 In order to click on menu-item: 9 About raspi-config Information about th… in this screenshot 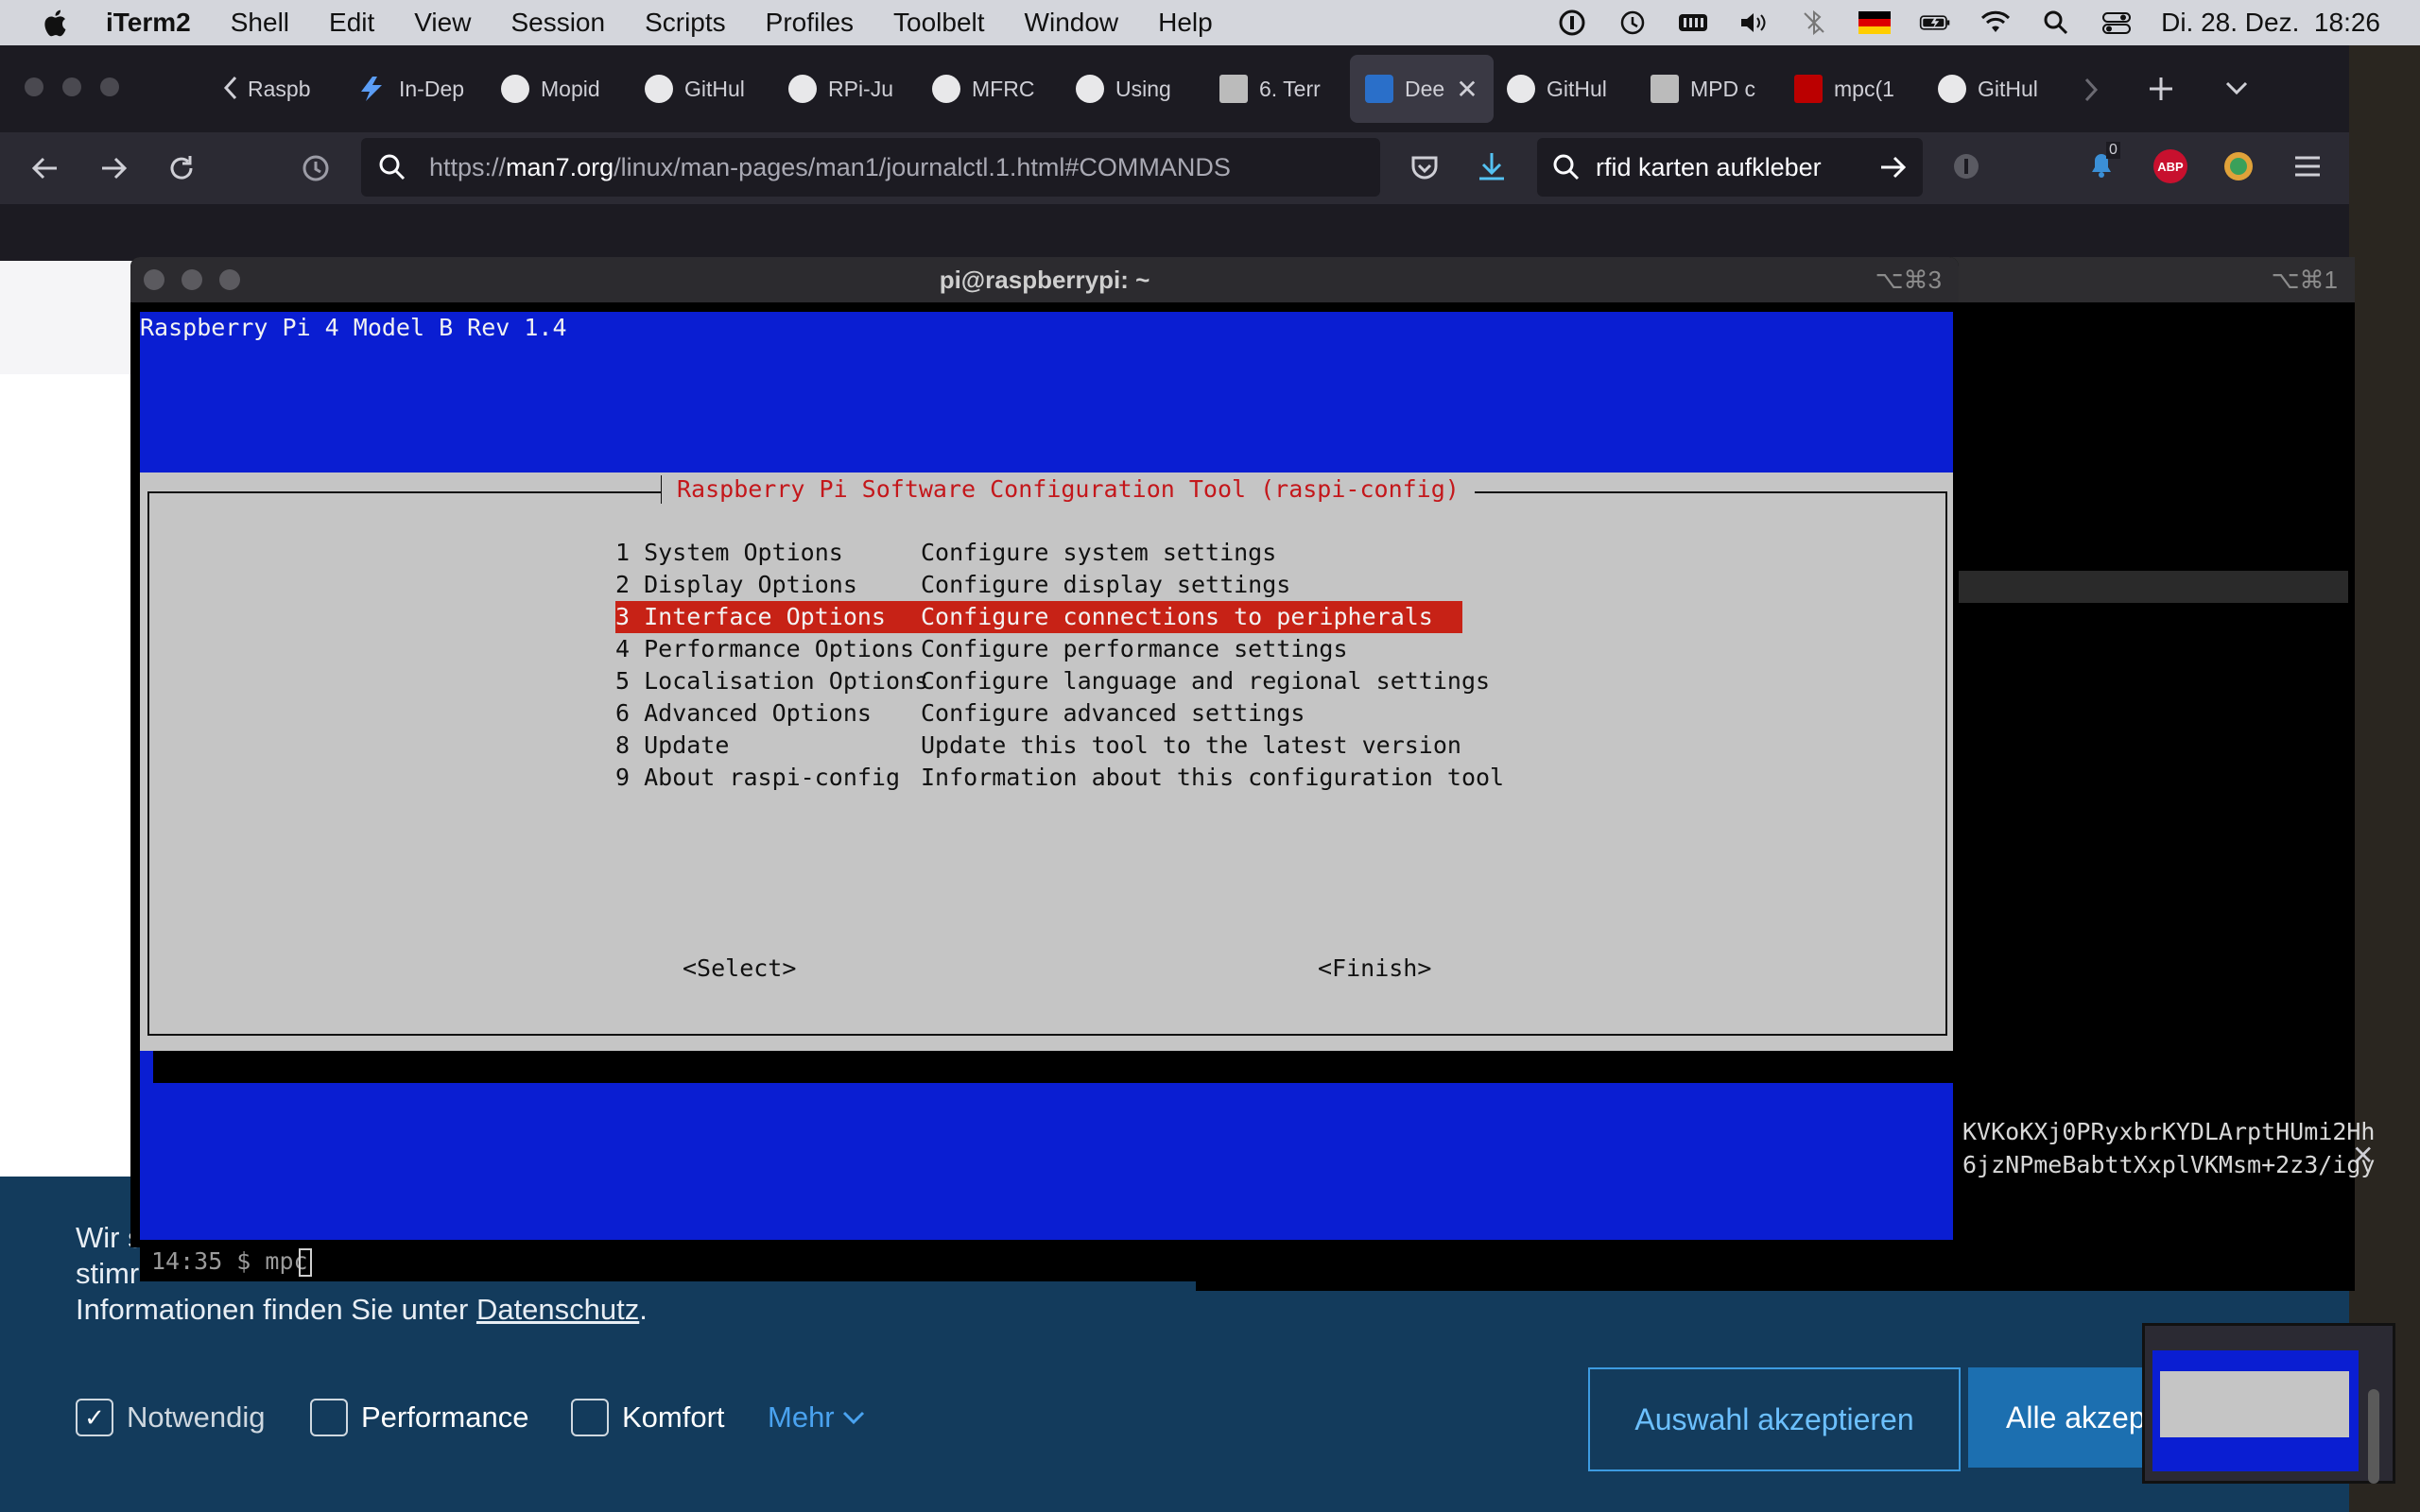, I will do `click(1059, 778)`.